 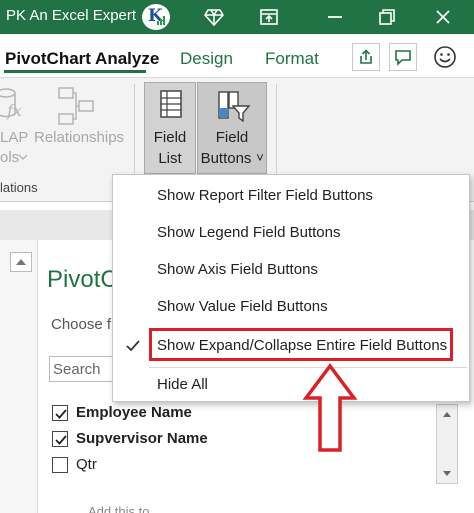 What do you see at coordinates (182, 384) in the screenshot?
I see `menu-item-label: Hide All` at bounding box center [182, 384].